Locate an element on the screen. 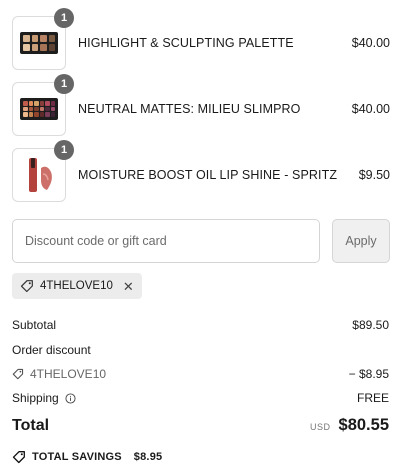 Image resolution: width=400 pixels, height=470 pixels. applied-discount-tag: 4THELOVE10 ✕ is located at coordinates (77, 286).